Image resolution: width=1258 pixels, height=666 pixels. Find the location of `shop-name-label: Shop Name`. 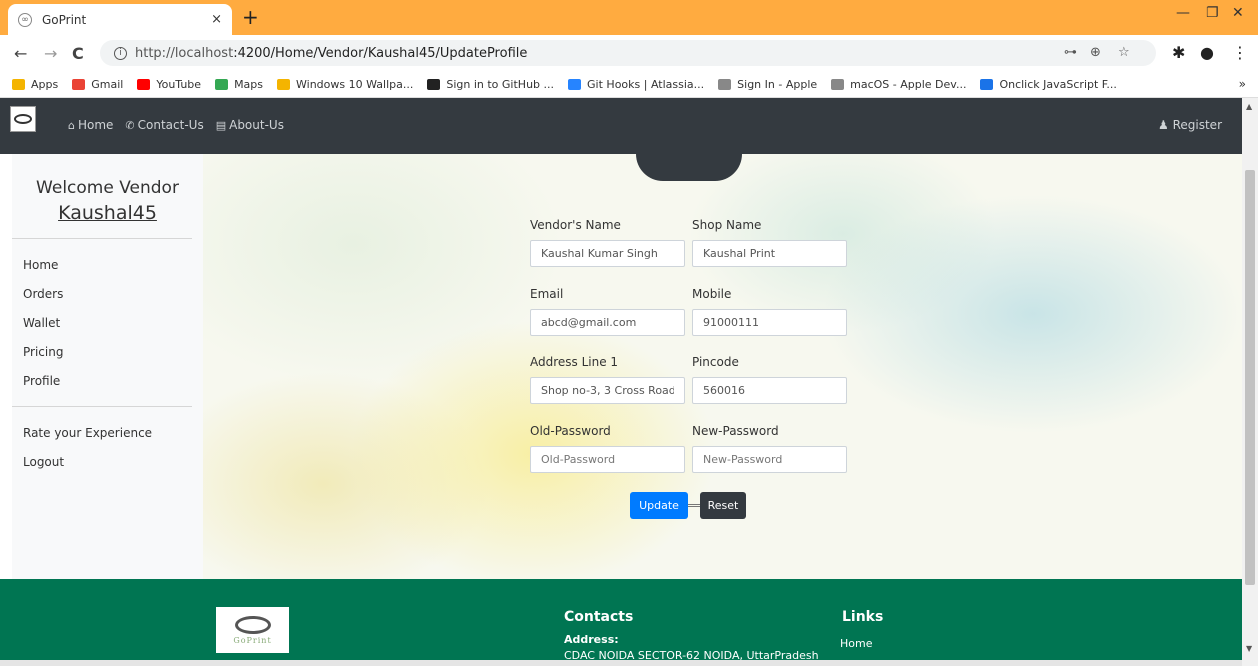

shop-name-label: Shop Name is located at coordinates (727, 225).